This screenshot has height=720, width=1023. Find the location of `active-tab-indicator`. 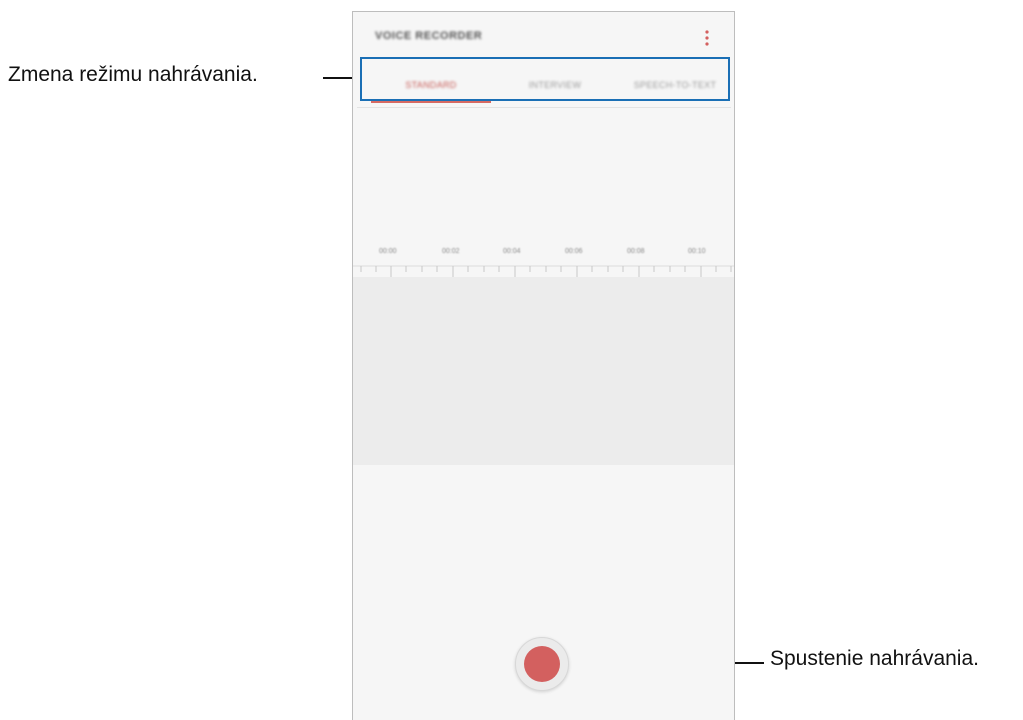

active-tab-indicator is located at coordinates (431, 102).